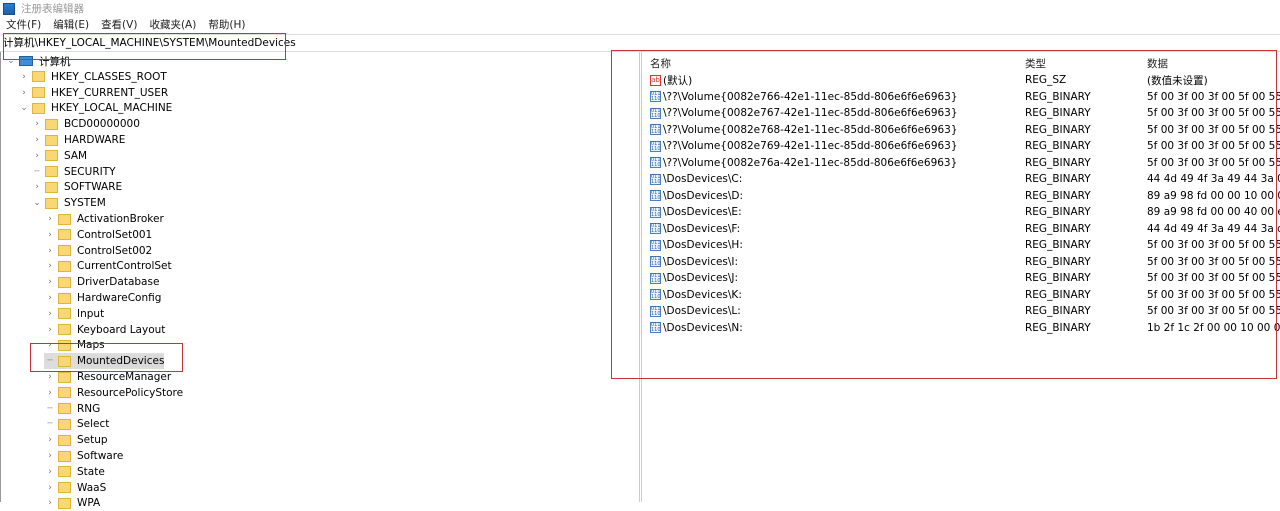 Image resolution: width=1280 pixels, height=511 pixels. What do you see at coordinates (119, 25) in the screenshot?
I see `menu-view: 查看(V)` at bounding box center [119, 25].